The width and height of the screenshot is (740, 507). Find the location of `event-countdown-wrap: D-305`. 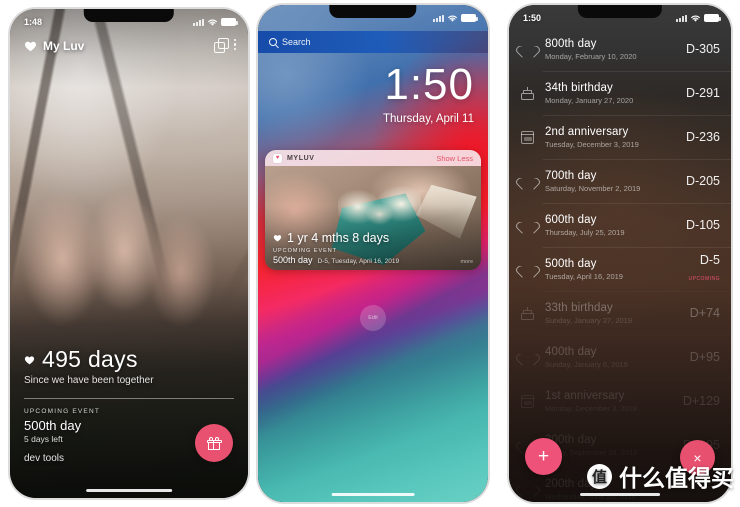

event-countdown-wrap: D-305 is located at coordinates (703, 49).